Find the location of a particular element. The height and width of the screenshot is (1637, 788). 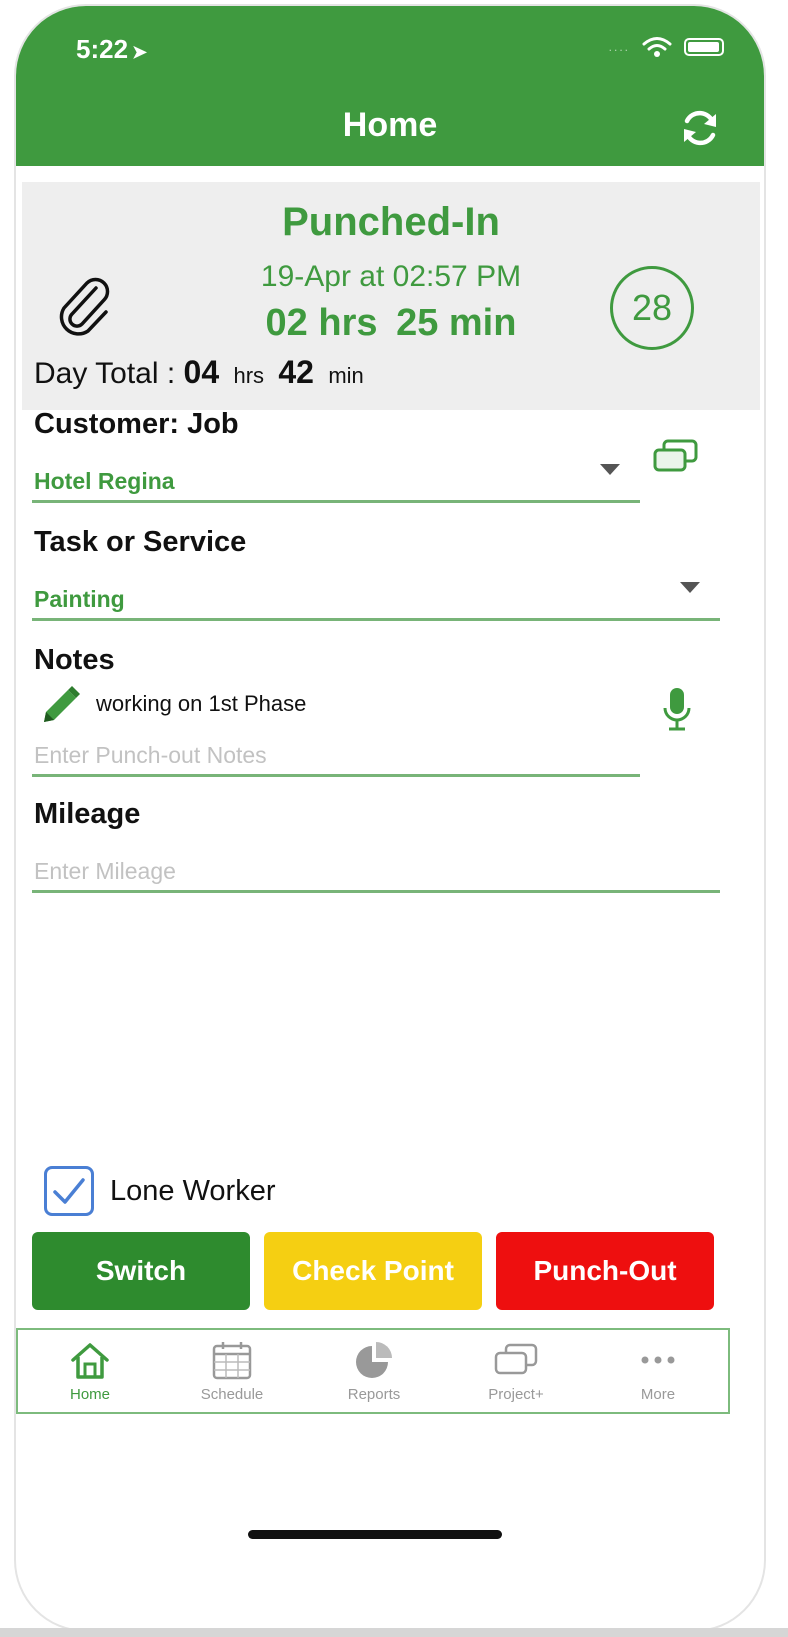

paperclip-icon is located at coordinates (84, 305).